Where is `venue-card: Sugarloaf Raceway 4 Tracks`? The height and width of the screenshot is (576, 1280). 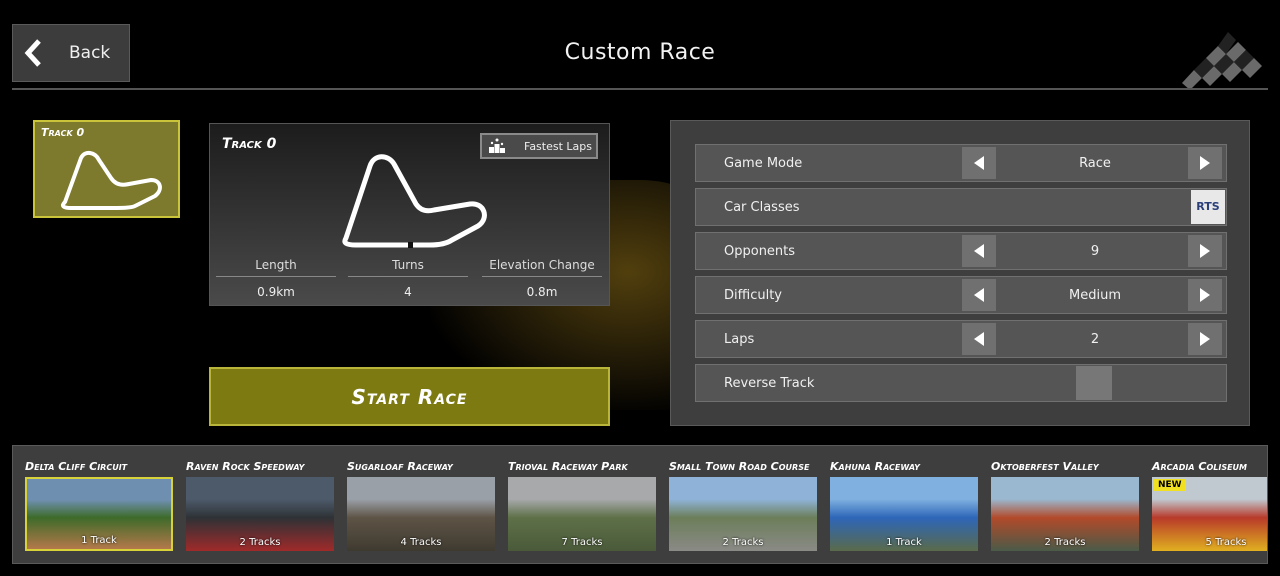 venue-card: Sugarloaf Raceway 4 Tracks is located at coordinates (422, 506).